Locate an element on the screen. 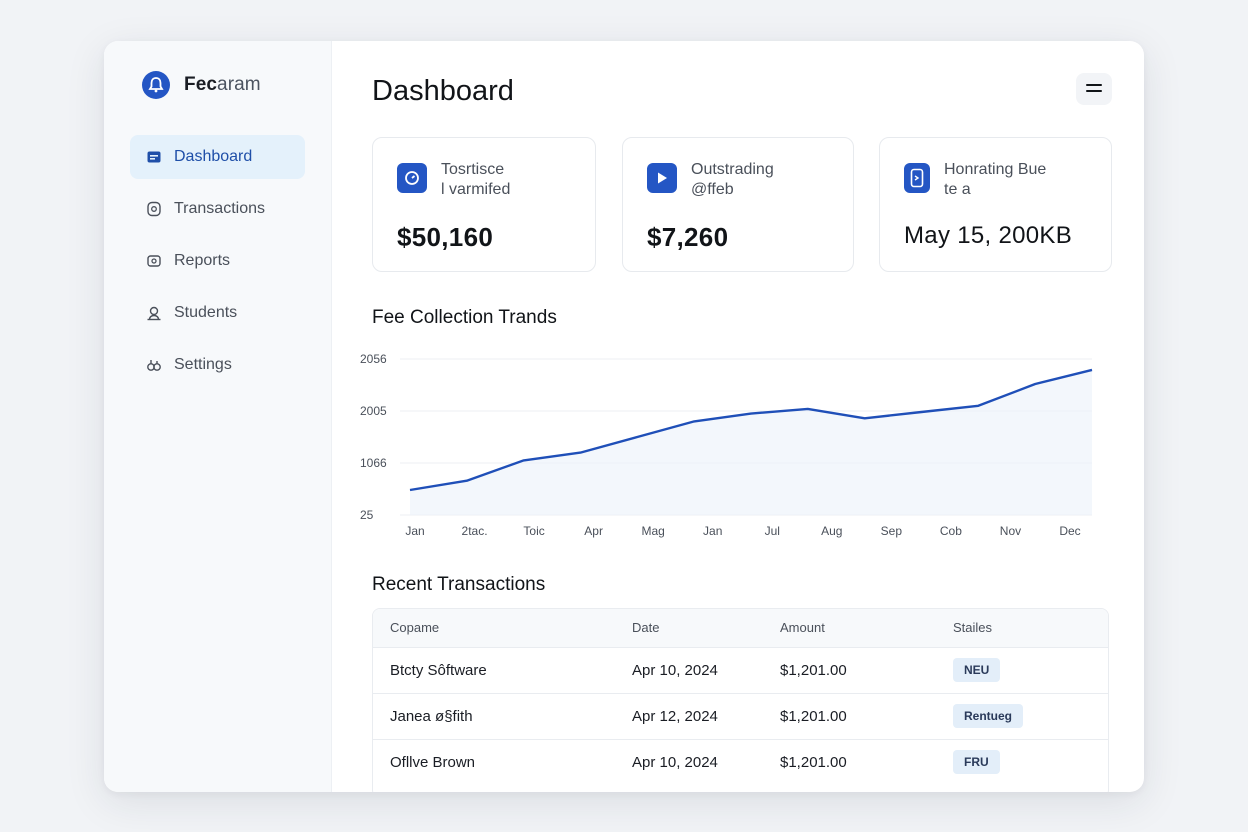 This screenshot has height=832, width=1248. x-tick-label: Apr is located at coordinates (593, 531).